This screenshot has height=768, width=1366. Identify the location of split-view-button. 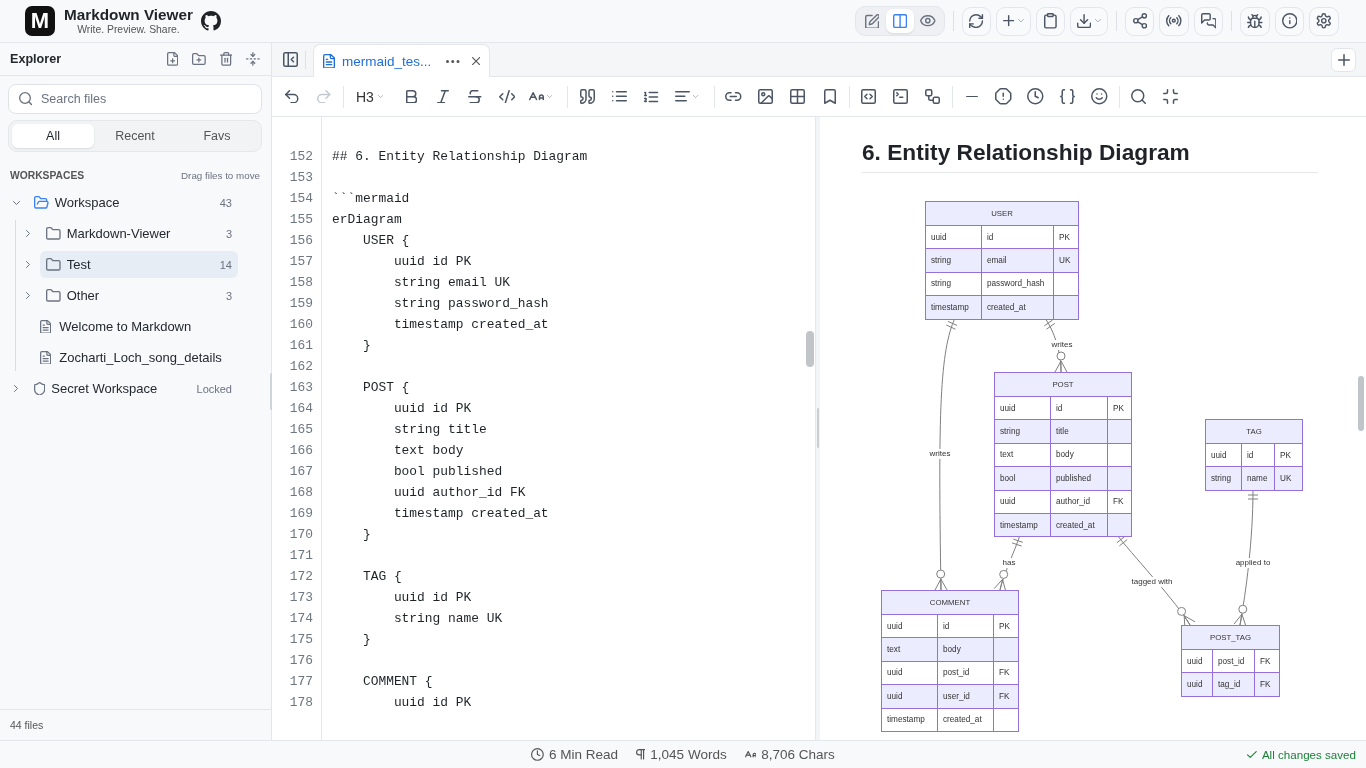
(899, 21).